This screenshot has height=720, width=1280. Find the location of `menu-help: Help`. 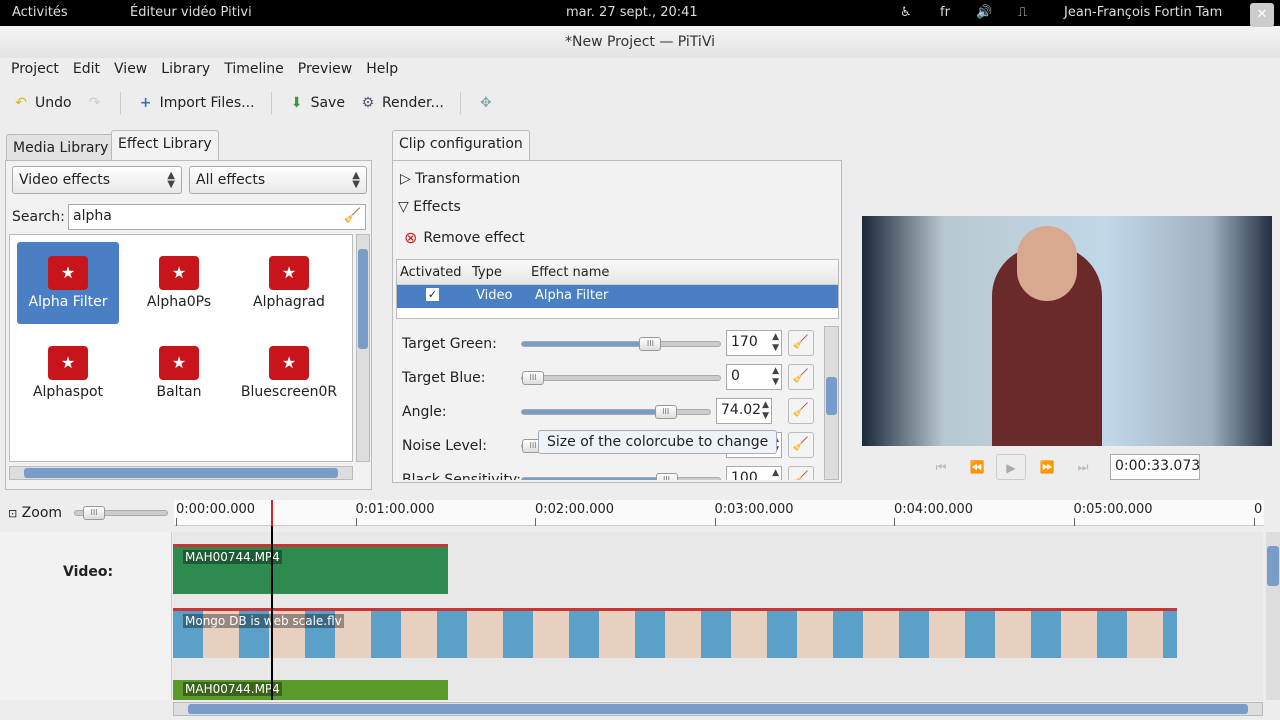

menu-help: Help is located at coordinates (382, 70).